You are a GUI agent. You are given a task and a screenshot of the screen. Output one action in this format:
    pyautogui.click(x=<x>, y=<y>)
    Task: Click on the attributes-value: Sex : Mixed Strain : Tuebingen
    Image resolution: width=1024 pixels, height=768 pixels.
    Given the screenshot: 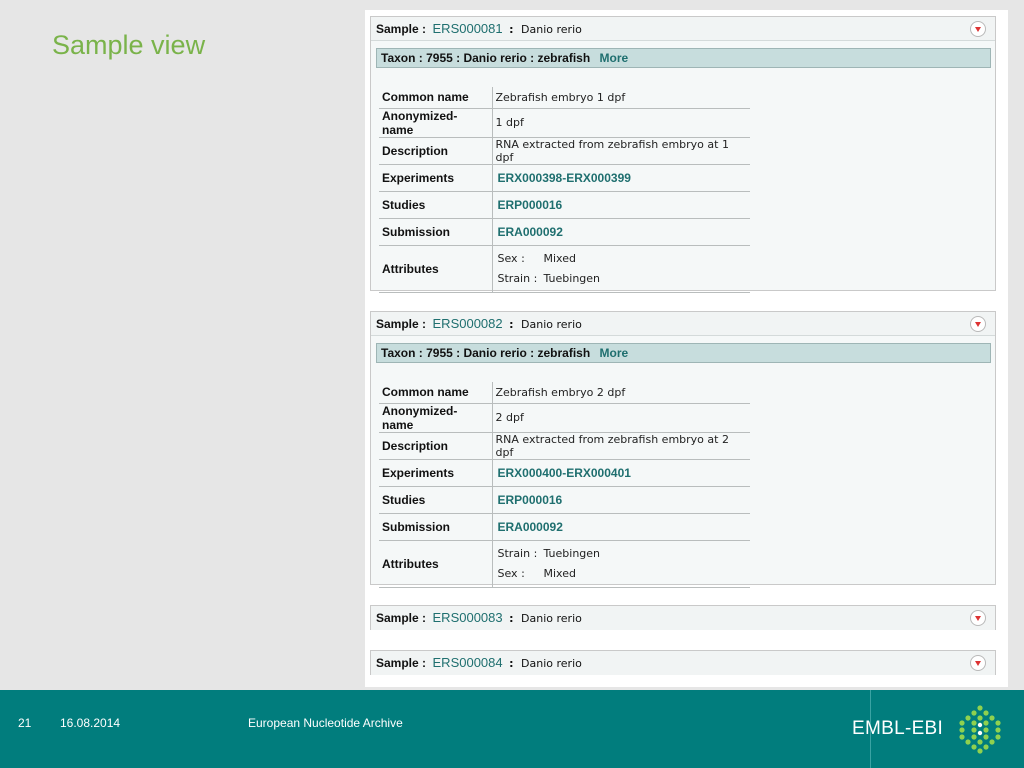 What is the action you would take?
    pyautogui.click(x=621, y=269)
    